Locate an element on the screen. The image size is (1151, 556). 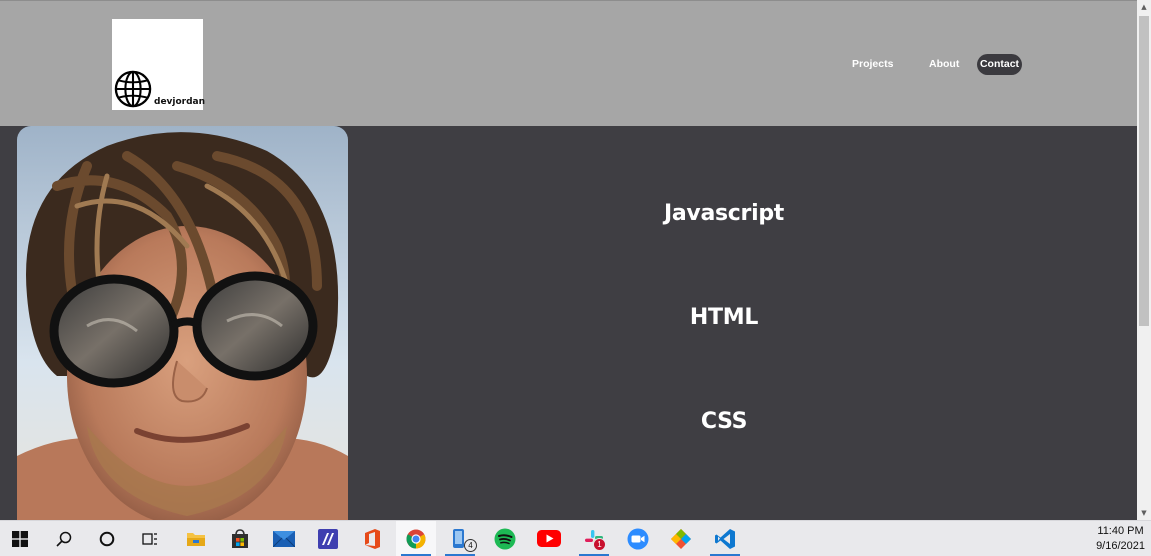
vscode-button is located at coordinates (725, 538).